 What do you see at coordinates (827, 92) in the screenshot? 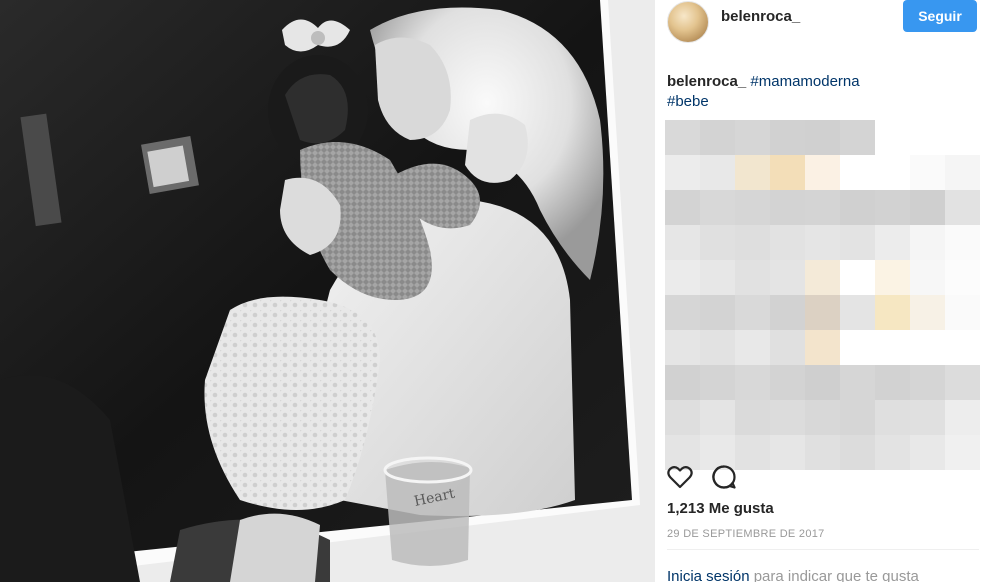
I see `caption: belenroca_ #mamamoderna #bebe` at bounding box center [827, 92].